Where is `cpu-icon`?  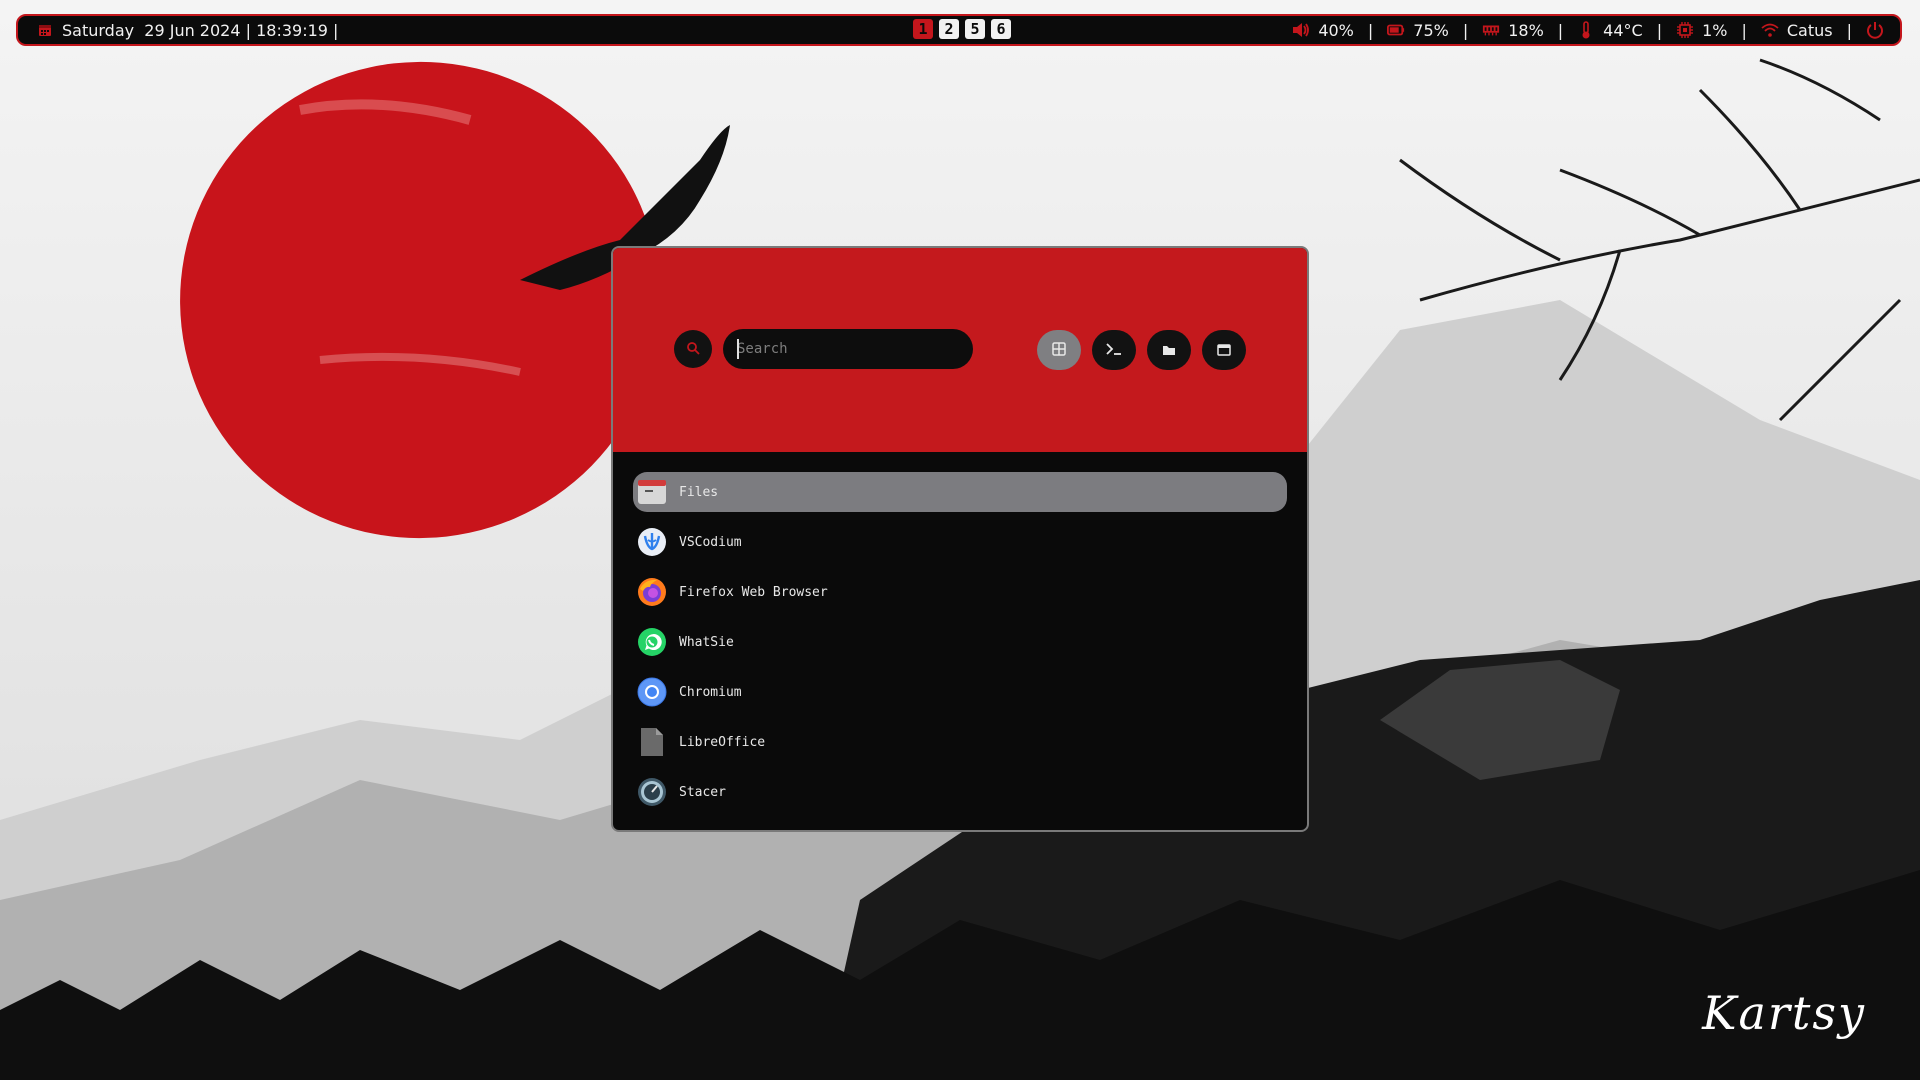
cpu-icon is located at coordinates (1685, 30).